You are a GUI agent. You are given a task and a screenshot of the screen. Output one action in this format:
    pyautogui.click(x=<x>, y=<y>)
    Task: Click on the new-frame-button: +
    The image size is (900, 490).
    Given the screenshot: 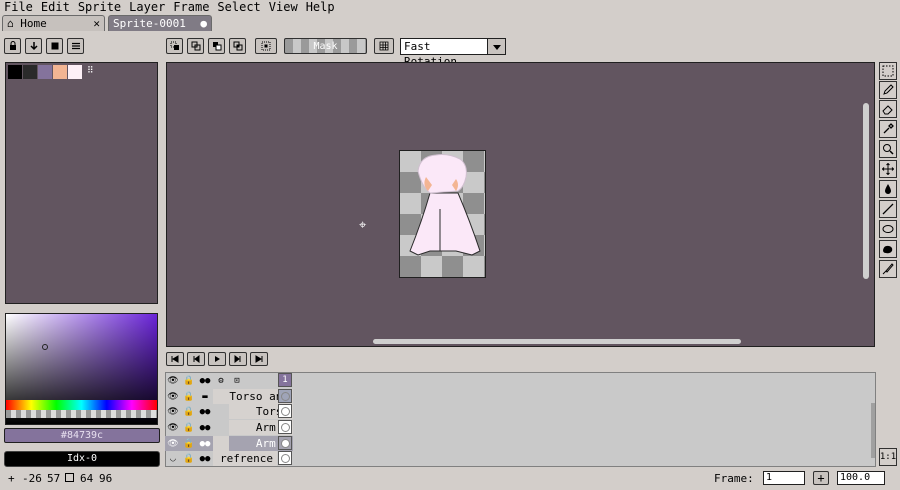 What is the action you would take?
    pyautogui.click(x=821, y=478)
    